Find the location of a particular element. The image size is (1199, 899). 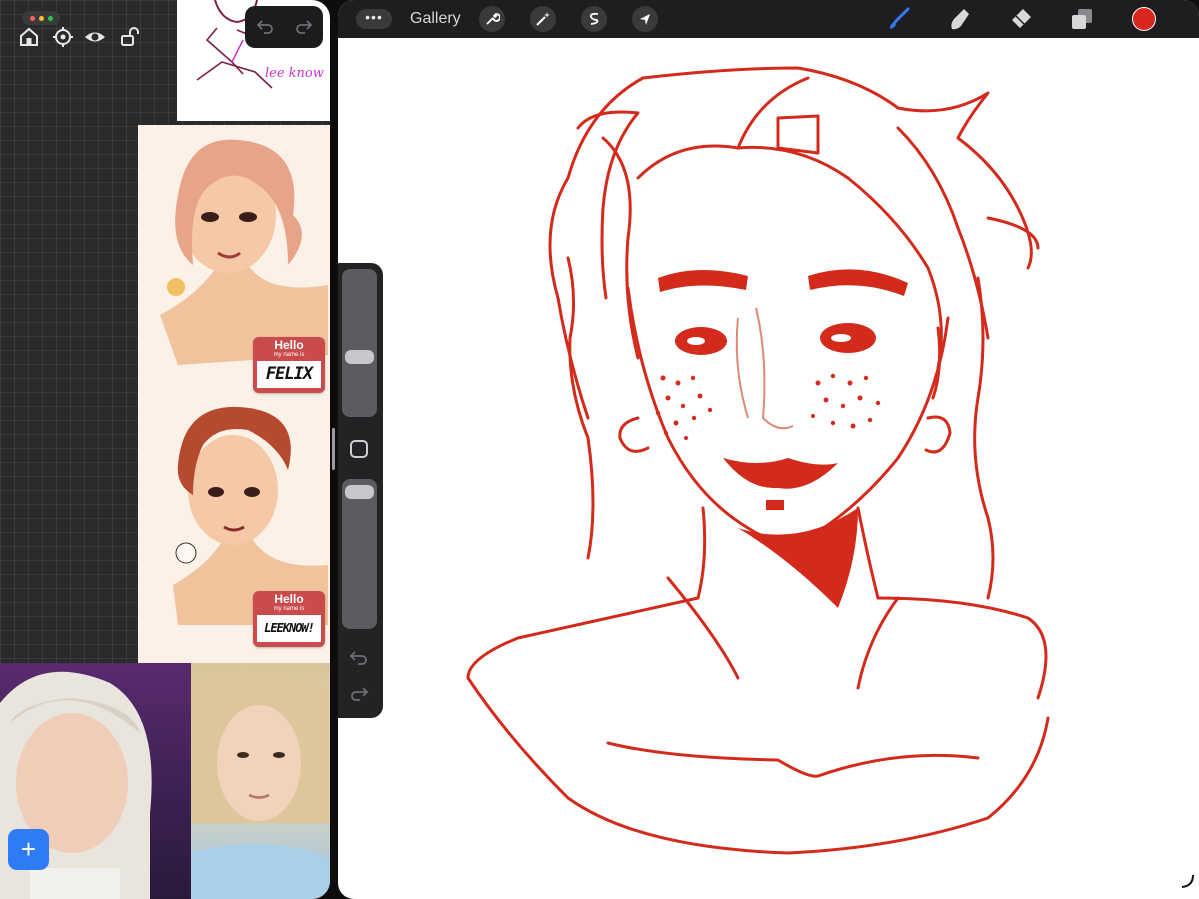

opacity-thumb is located at coordinates (359, 492).